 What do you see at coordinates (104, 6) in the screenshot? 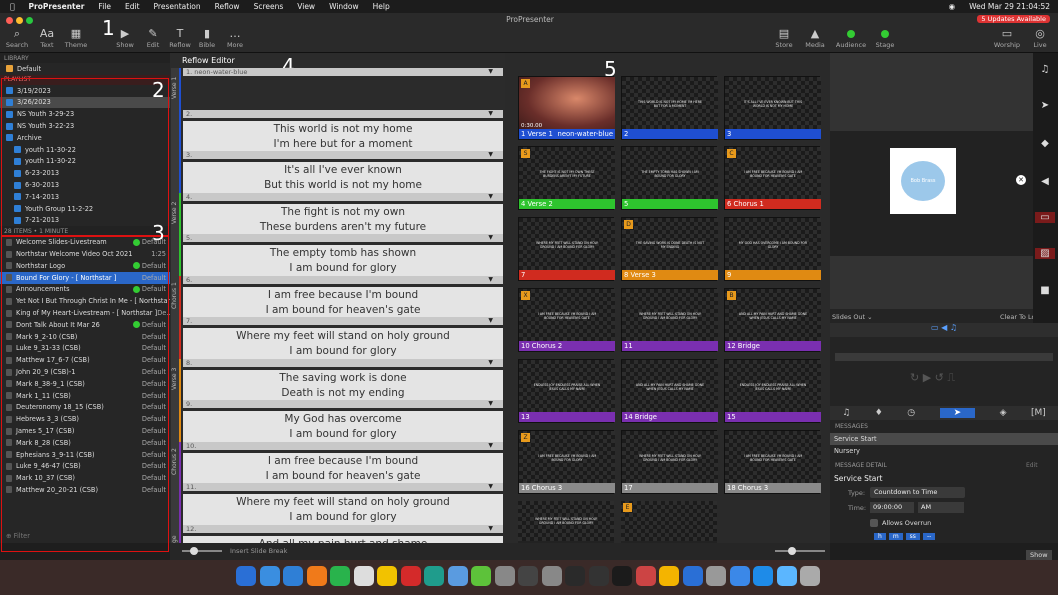
I see `menu-file: File` at bounding box center [104, 6].